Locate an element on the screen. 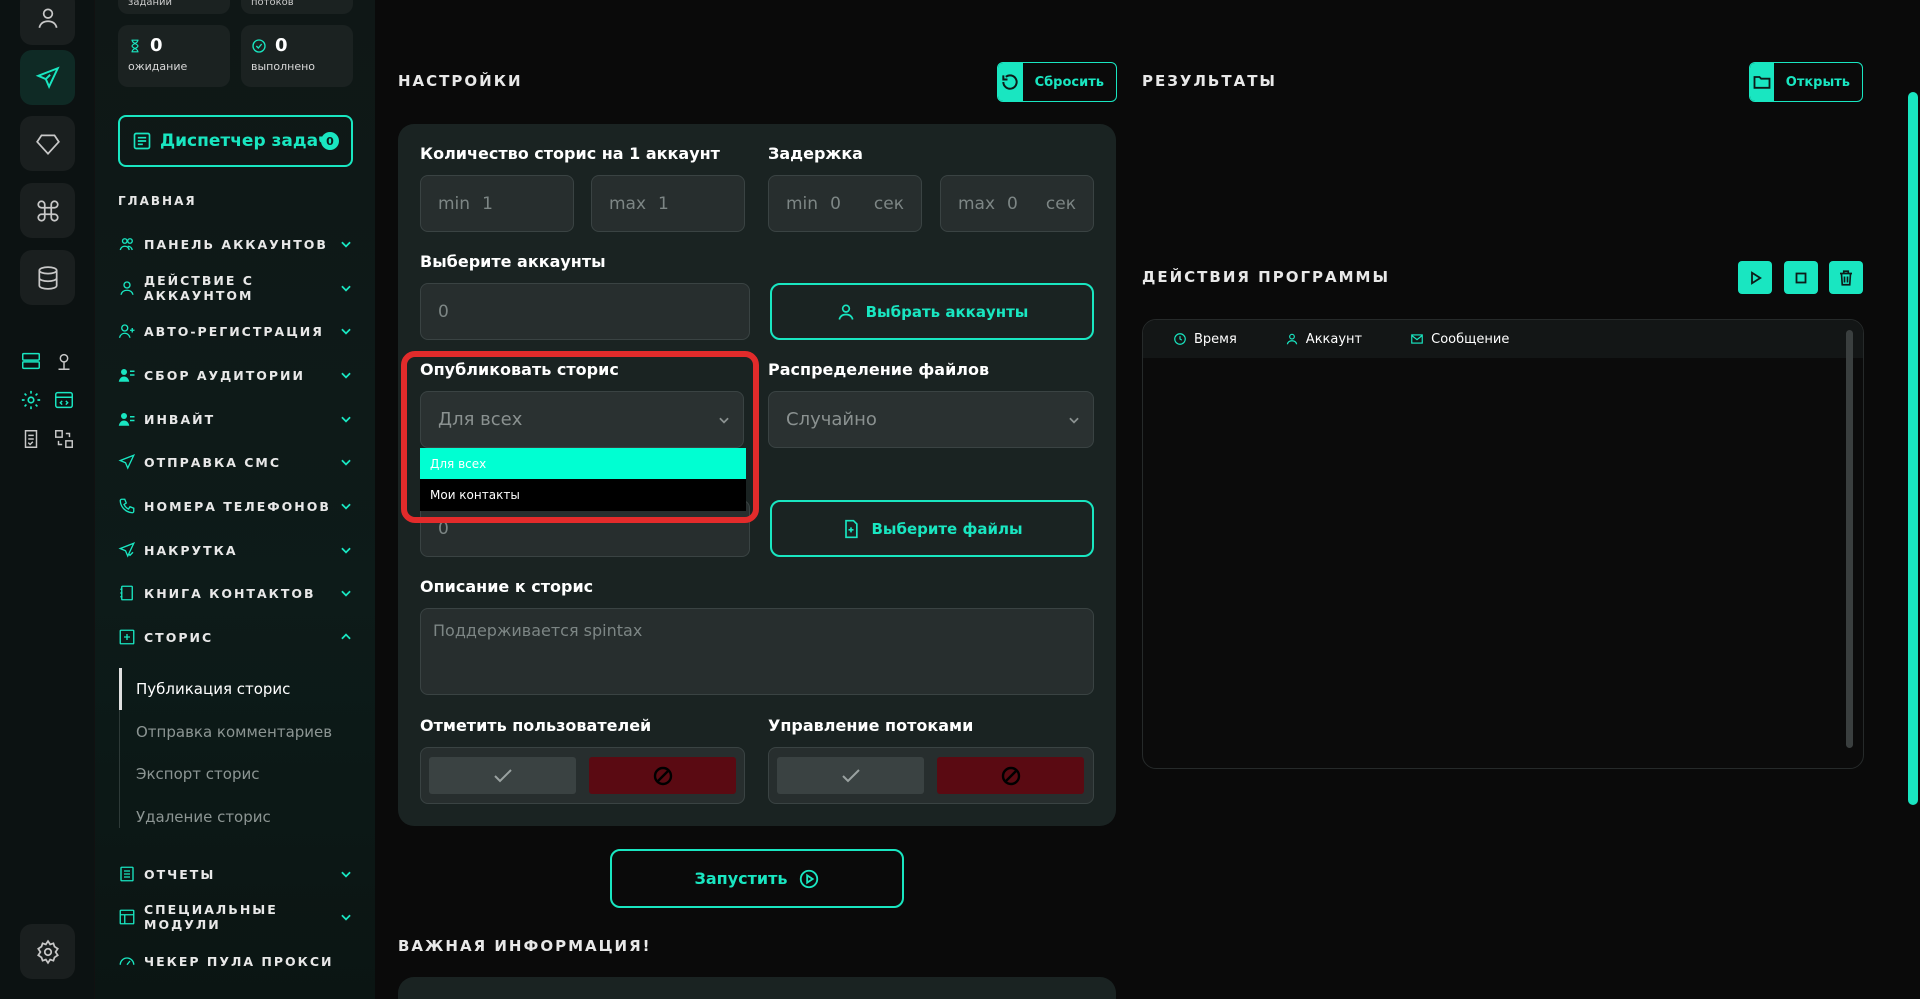 The image size is (1920, 999). log-header: Время Аккаунт Сообщение is located at coordinates (1503, 339).